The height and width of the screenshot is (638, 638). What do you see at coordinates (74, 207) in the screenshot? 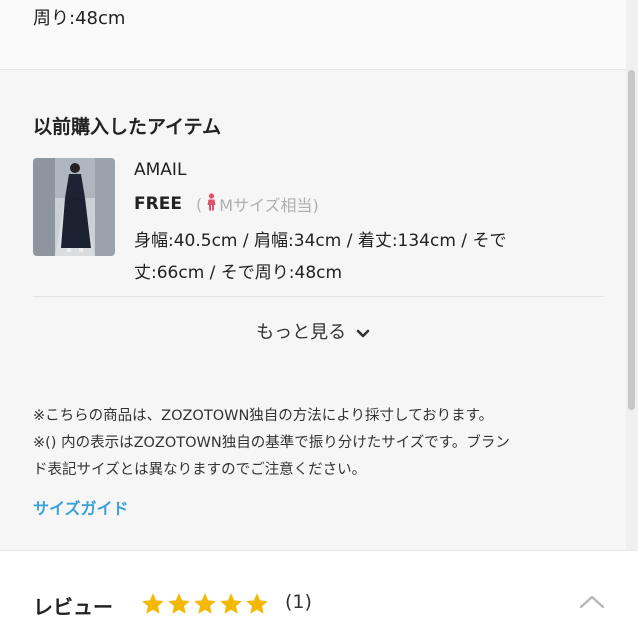
I see `item-thumbnail` at bounding box center [74, 207].